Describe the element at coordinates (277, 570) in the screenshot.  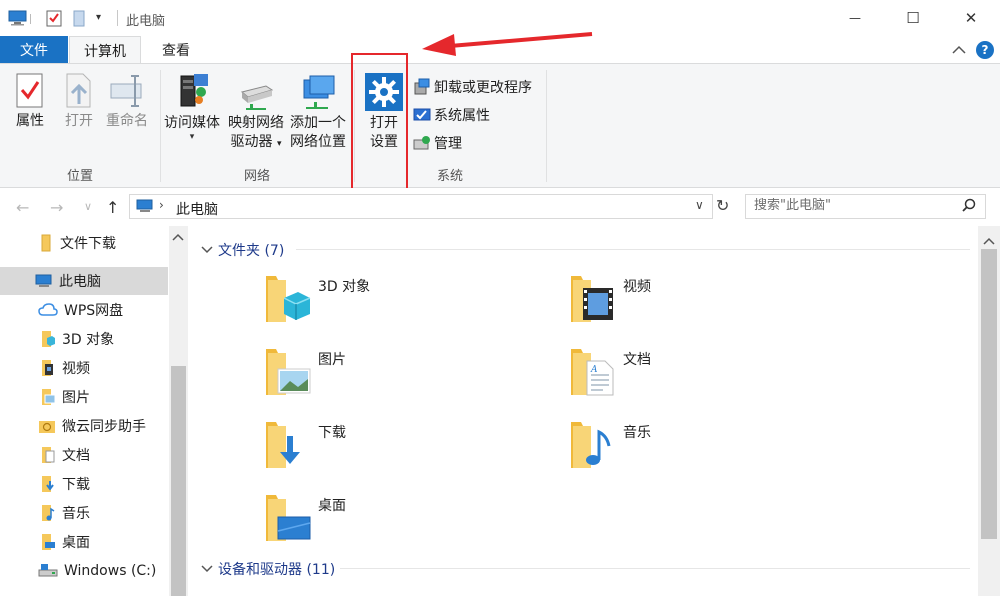
I see `devices-header-label: 设备和驱动器 (11)` at that location.